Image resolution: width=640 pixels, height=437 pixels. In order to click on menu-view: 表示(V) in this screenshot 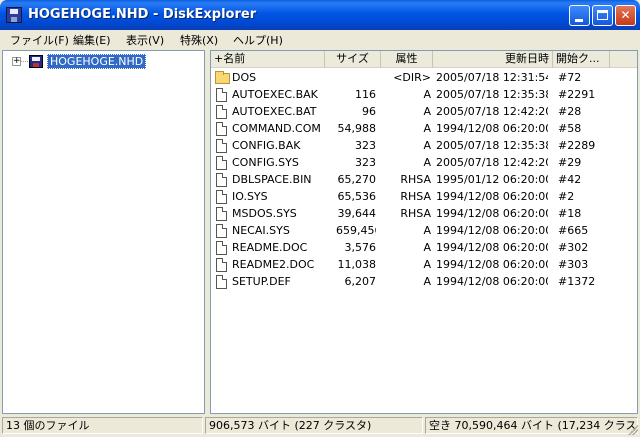, I will do `click(145, 40)`.